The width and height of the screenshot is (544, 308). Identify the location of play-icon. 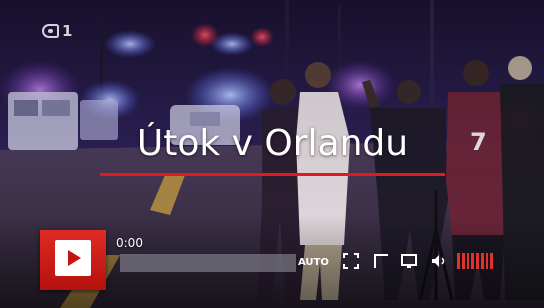
(73, 258).